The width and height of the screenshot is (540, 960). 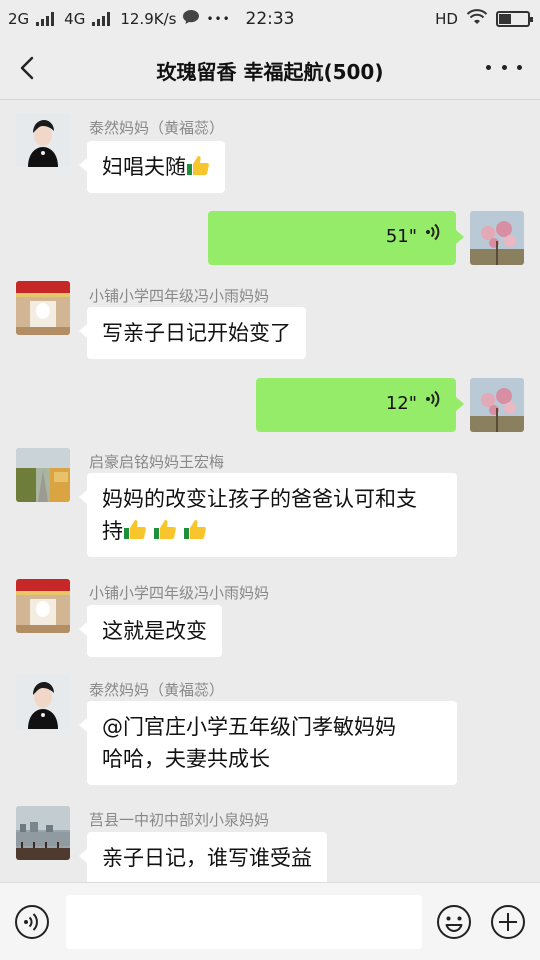 I want to click on wifi-icon, so click(x=477, y=19).